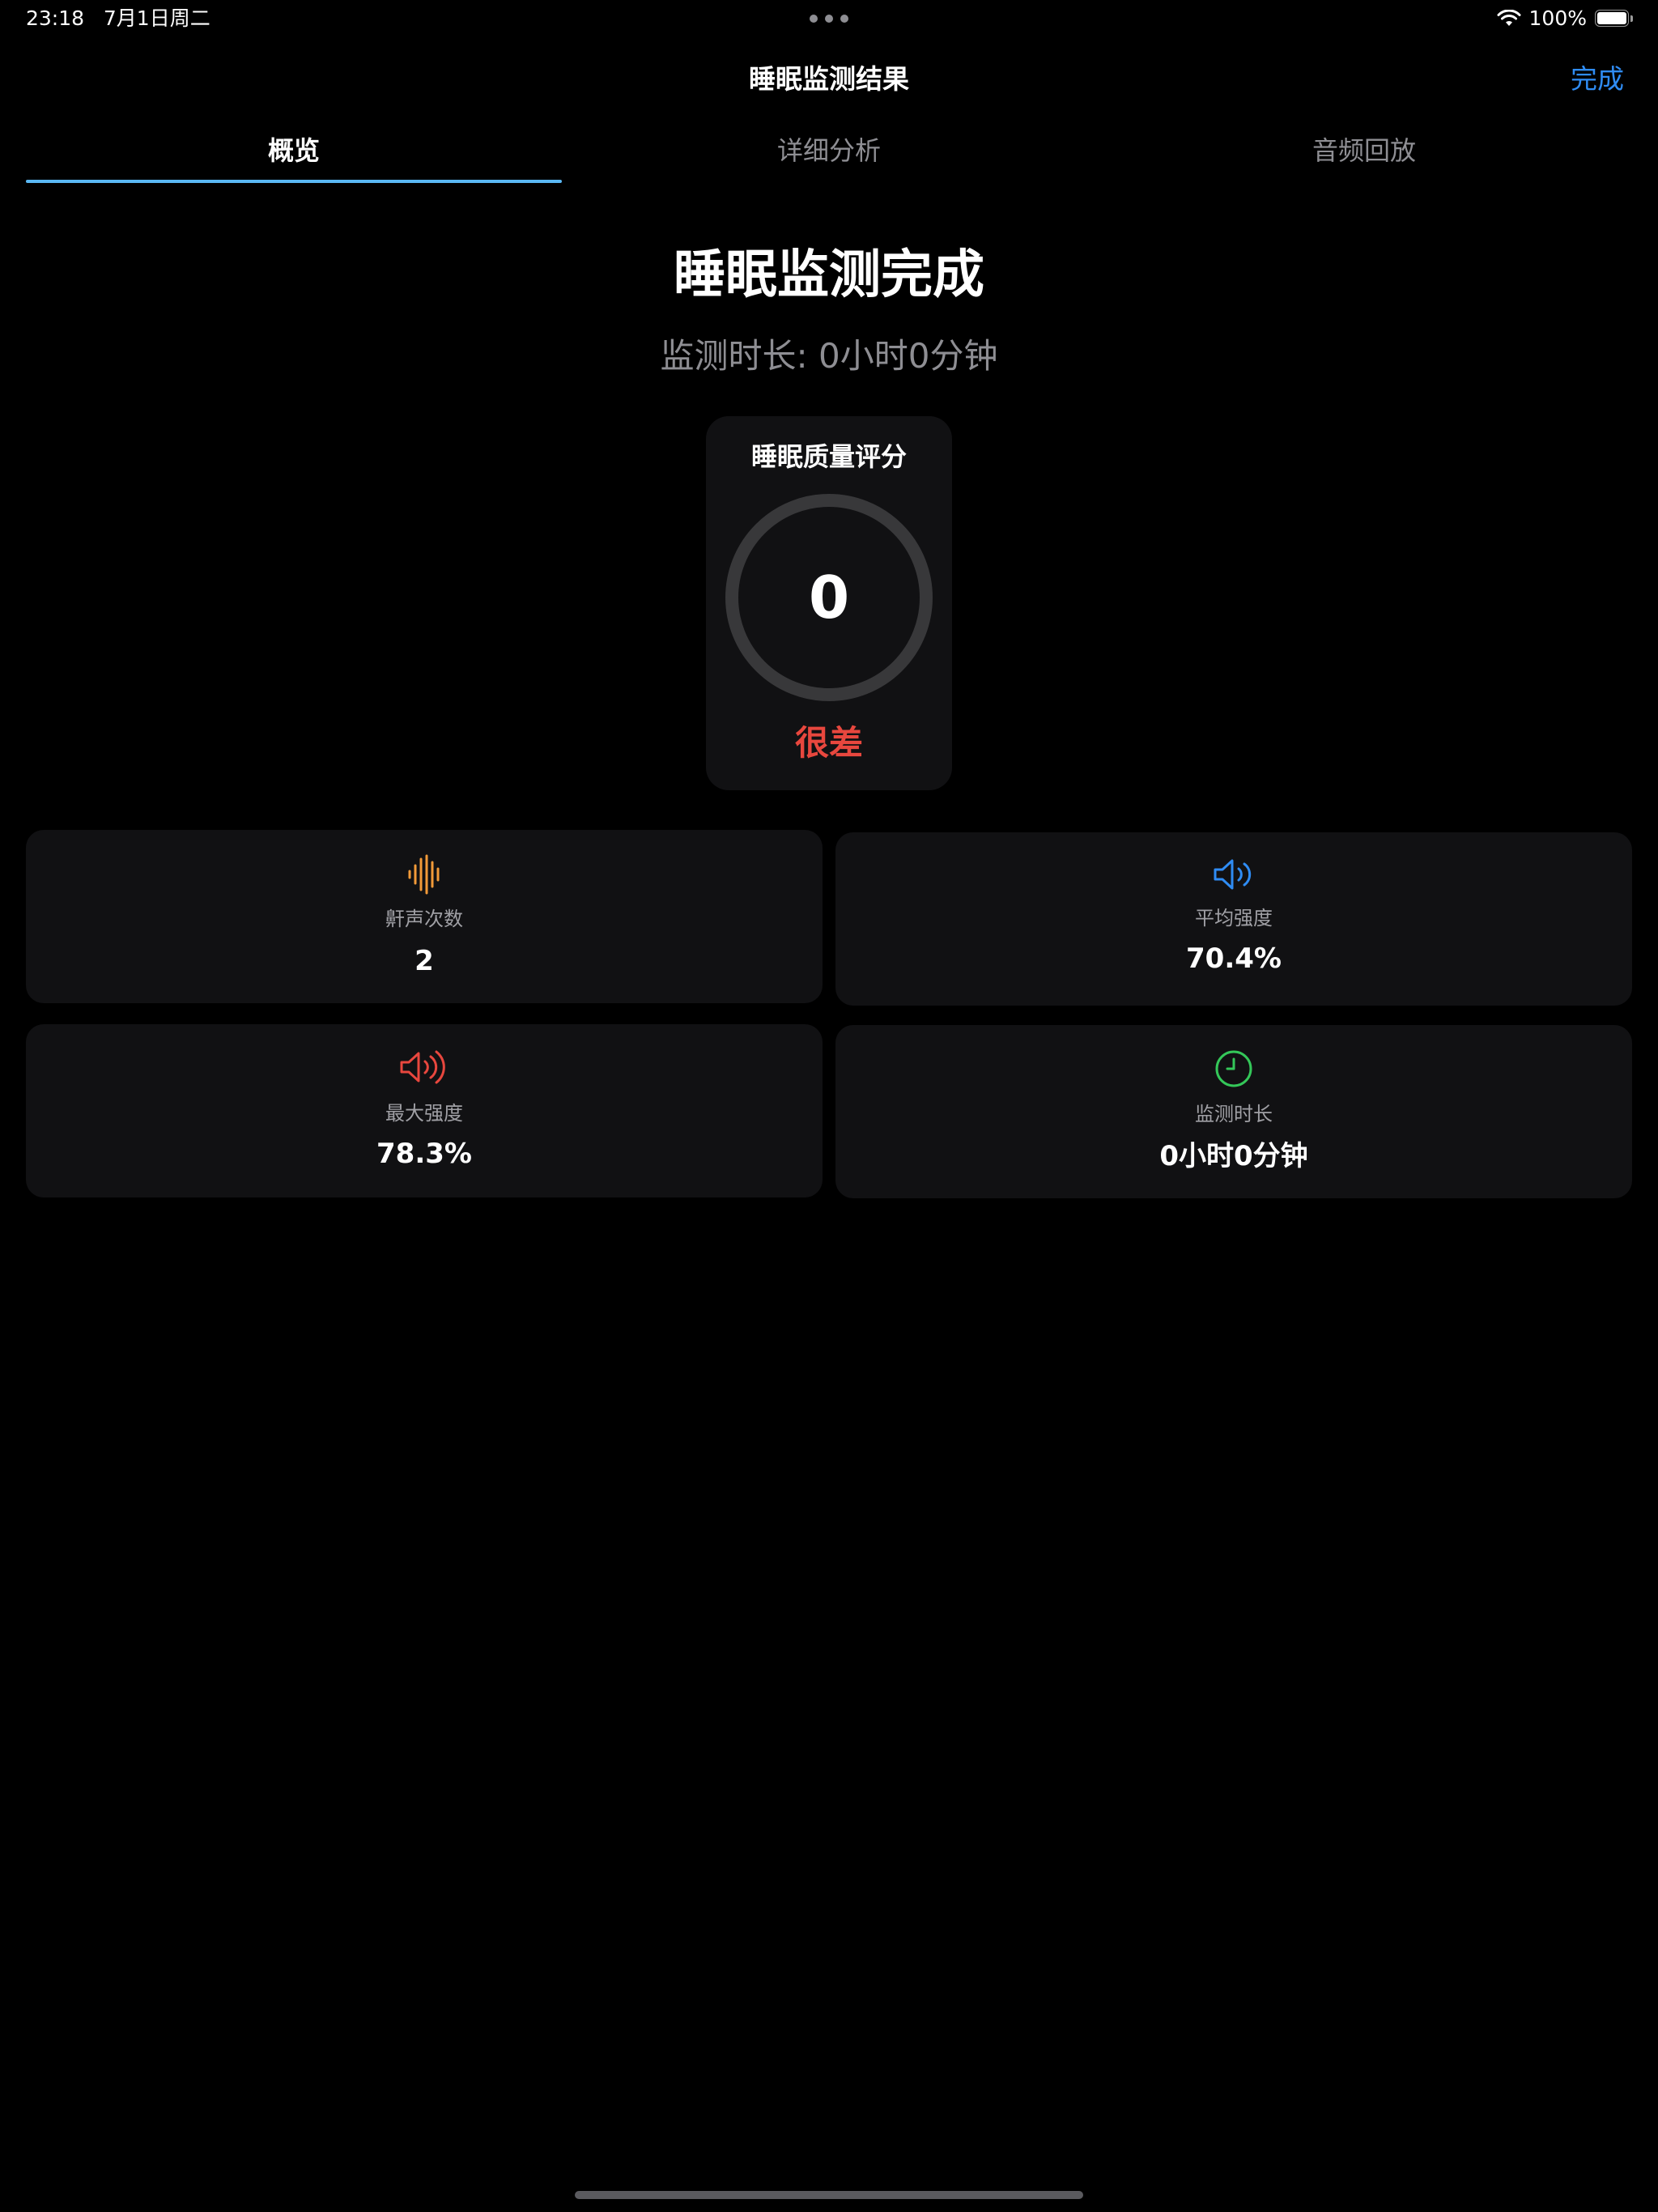 This screenshot has width=1658, height=2212. I want to click on summary-title: 睡眠监测完成, so click(829, 275).